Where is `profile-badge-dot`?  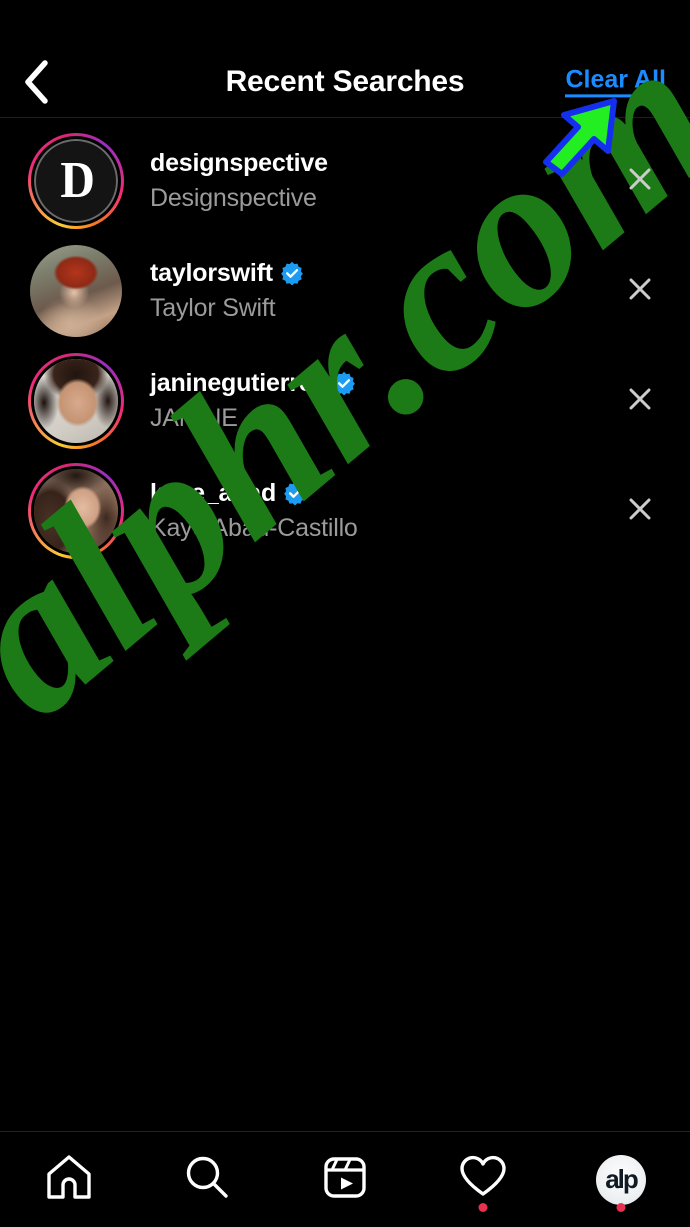 profile-badge-dot is located at coordinates (621, 1207).